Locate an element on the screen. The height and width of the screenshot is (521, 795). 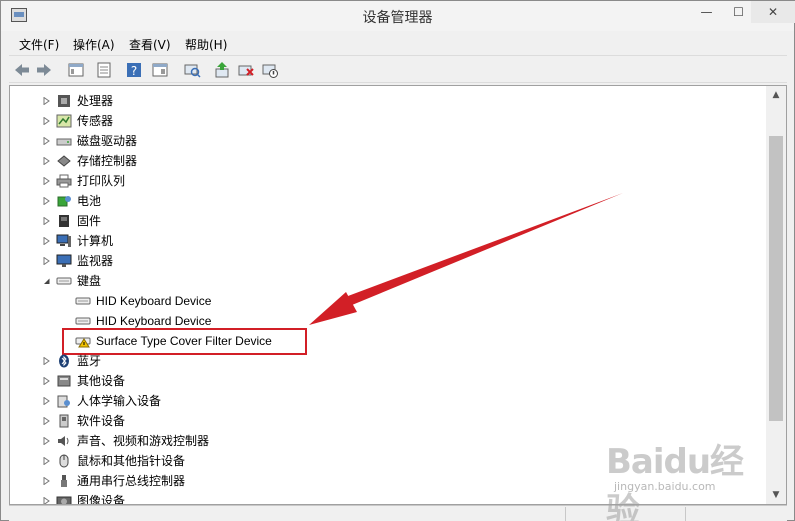
tree-item-label: 计算机 is located at coordinates (95, 241).